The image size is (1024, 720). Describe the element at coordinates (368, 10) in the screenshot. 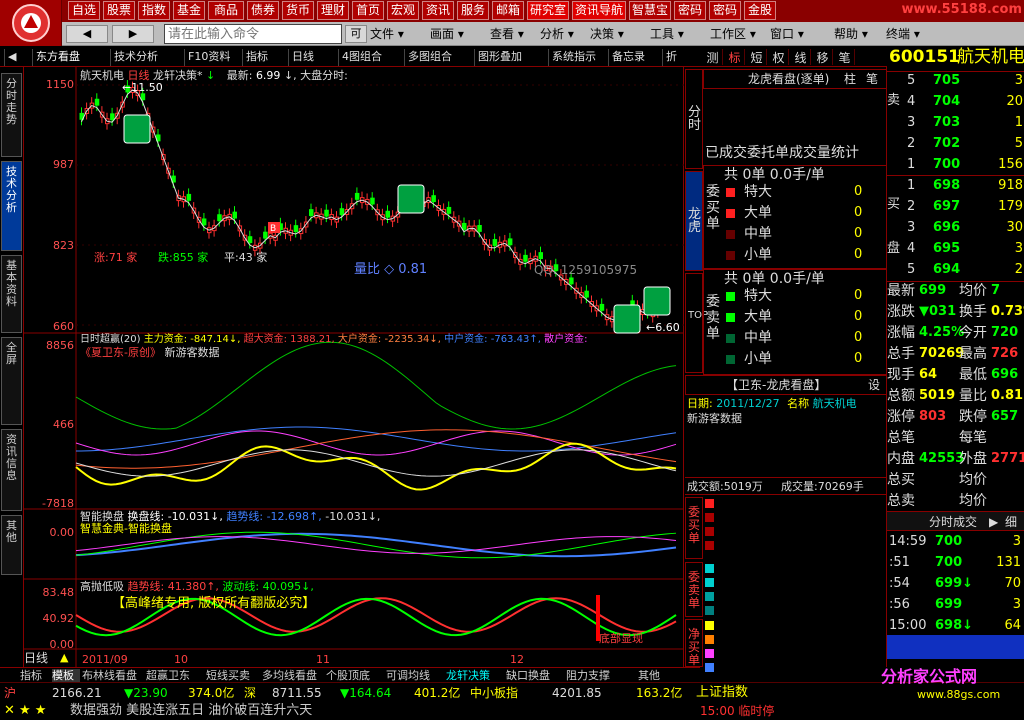

I see `toolbar-button-8: 首页` at that location.